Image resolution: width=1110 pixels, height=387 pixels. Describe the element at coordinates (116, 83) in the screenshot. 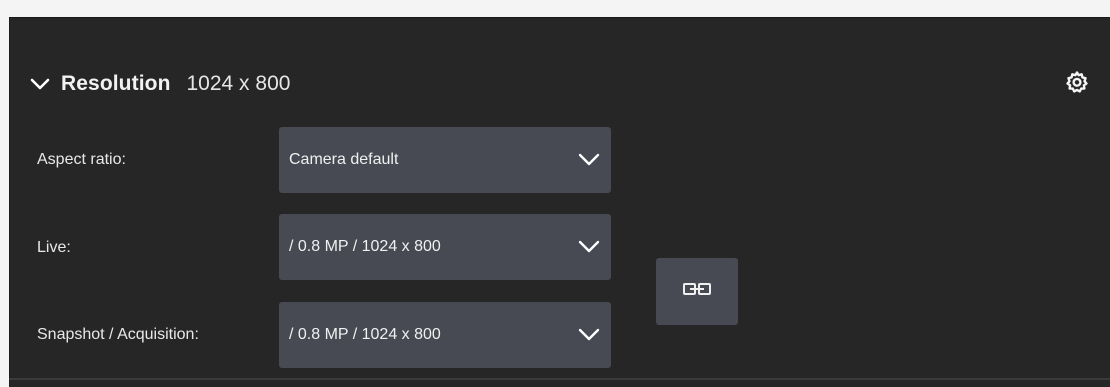

I see `section-title: Resolution` at that location.